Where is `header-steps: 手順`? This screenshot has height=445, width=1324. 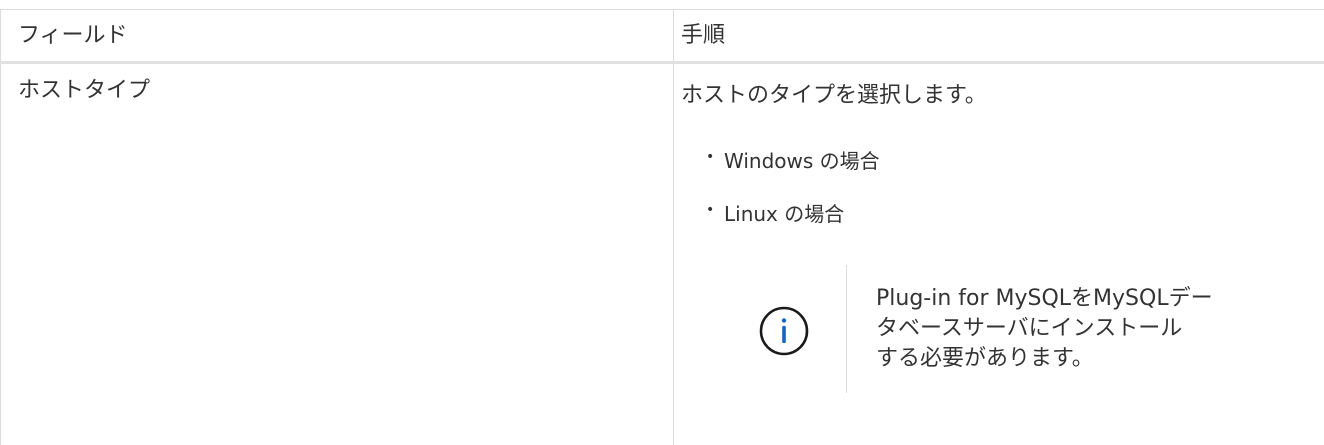 header-steps: 手順 is located at coordinates (703, 35).